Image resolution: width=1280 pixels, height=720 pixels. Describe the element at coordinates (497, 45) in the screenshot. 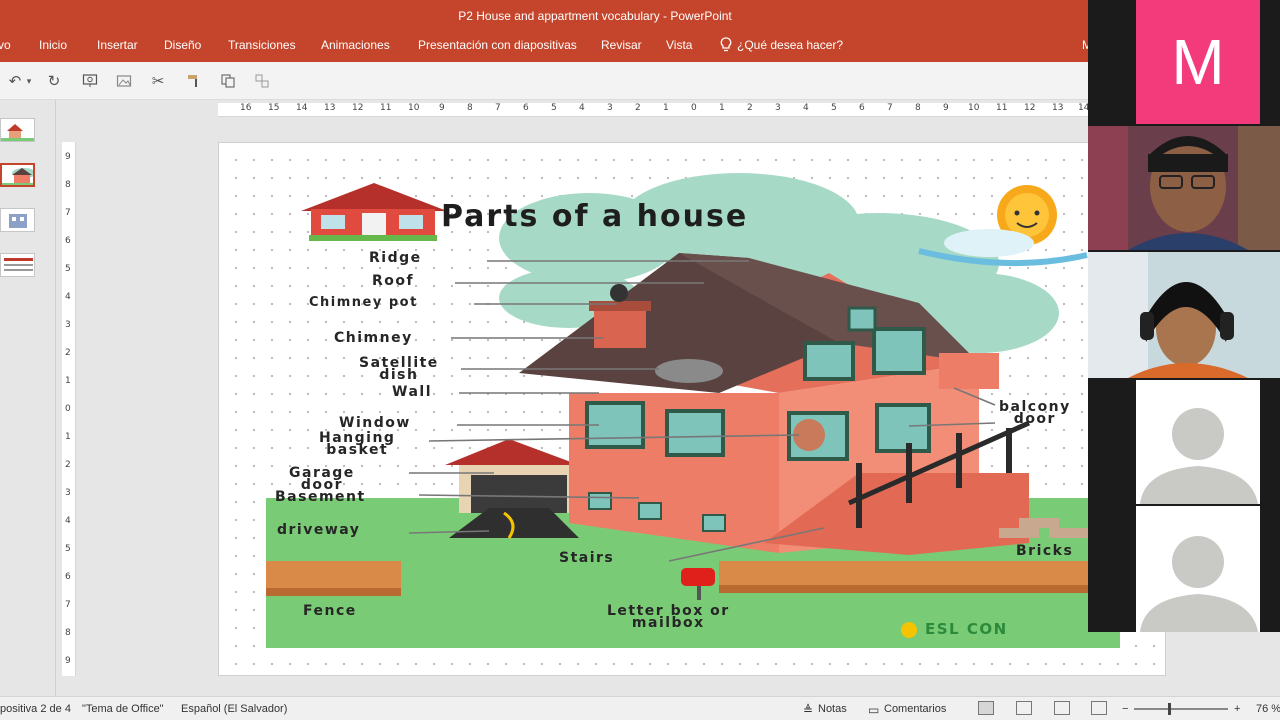

I see `tab-presentacion: Presentación con diapositivas` at that location.